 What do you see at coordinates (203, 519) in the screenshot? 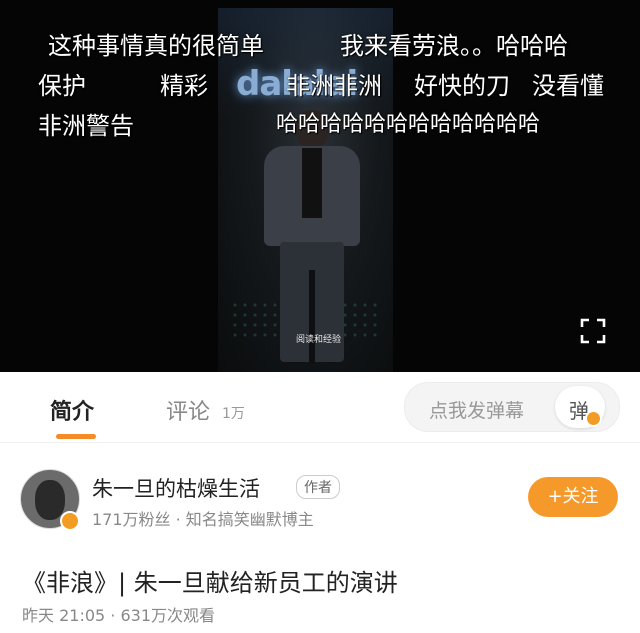
I see `author-meta: 171万粉丝 · 知名搞笑幽默博主` at bounding box center [203, 519].